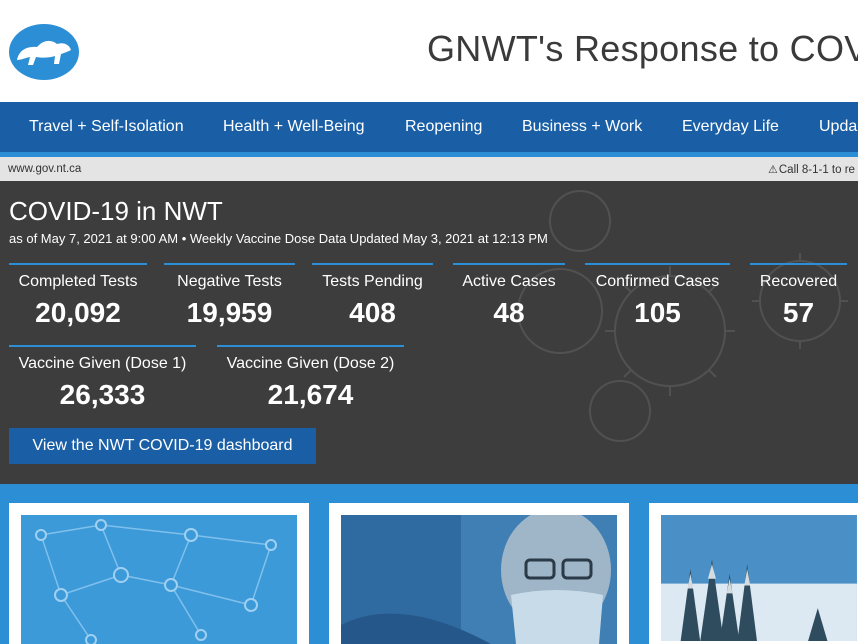 The image size is (858, 644). Describe the element at coordinates (443, 127) in the screenshot. I see `nav-reopening: Reopening` at that location.